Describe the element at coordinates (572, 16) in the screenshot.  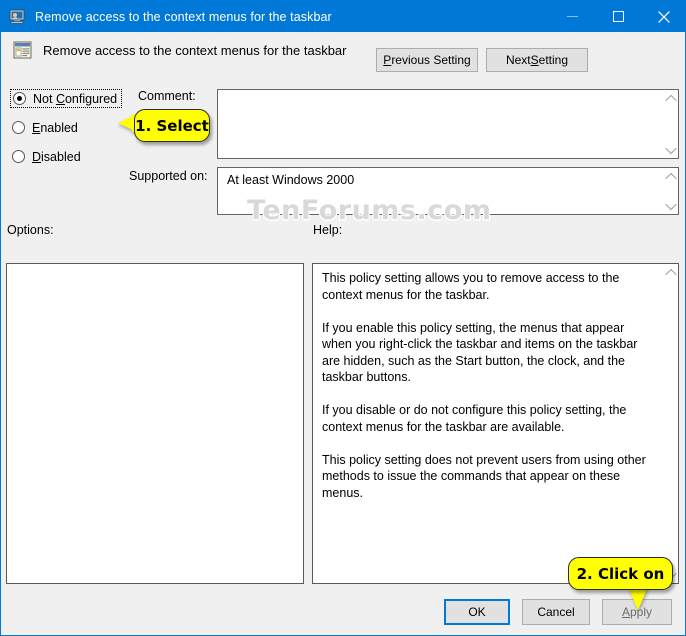
I see `minimize-button` at that location.